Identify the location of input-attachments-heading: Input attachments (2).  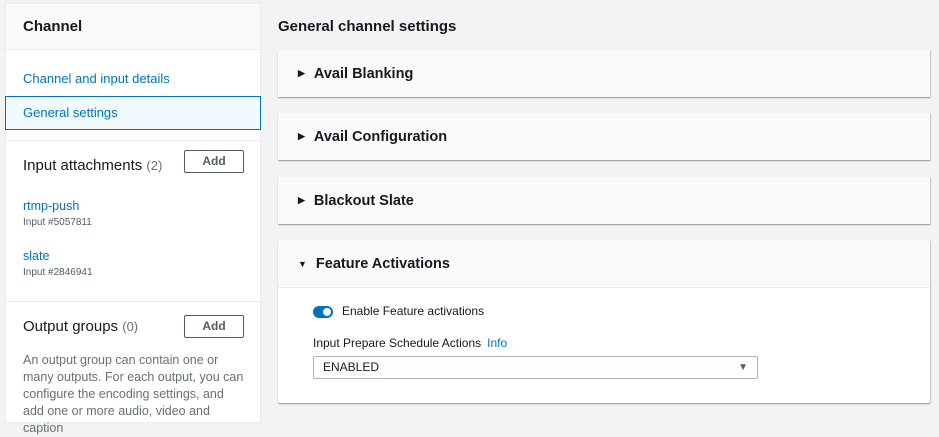
(92, 165).